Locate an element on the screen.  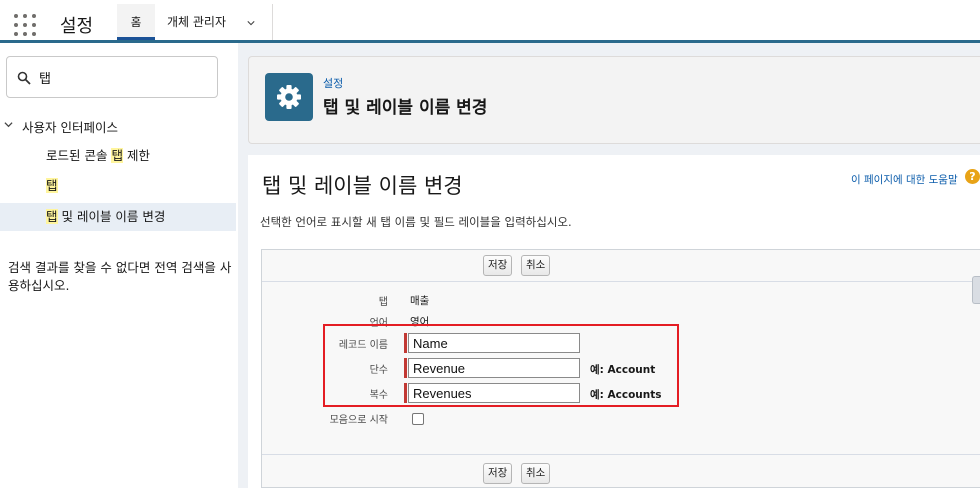
sidebar-item-rename-tabs-labels: 탭 및 레이블 이름 변경 is located at coordinates (118, 217).